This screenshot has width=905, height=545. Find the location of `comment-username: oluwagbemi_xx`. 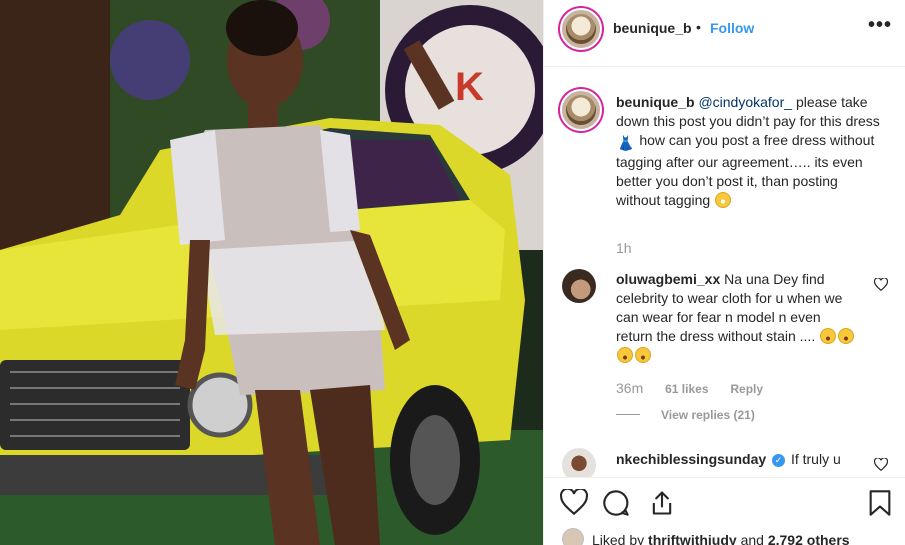

comment-username: oluwagbemi_xx is located at coordinates (668, 279).